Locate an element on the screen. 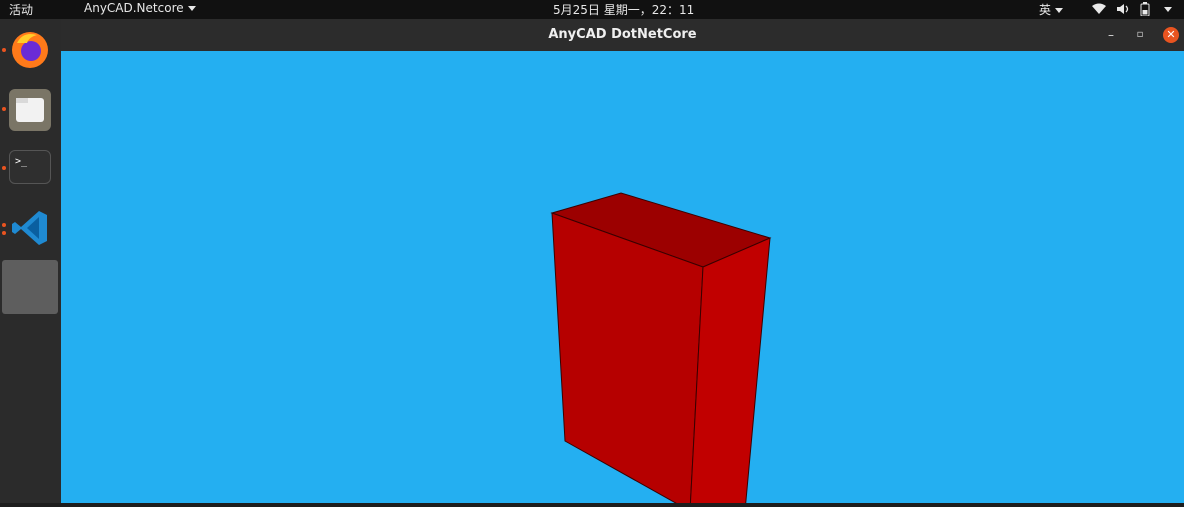 The height and width of the screenshot is (507, 1184). minimize-icon: – is located at coordinates (1111, 35).